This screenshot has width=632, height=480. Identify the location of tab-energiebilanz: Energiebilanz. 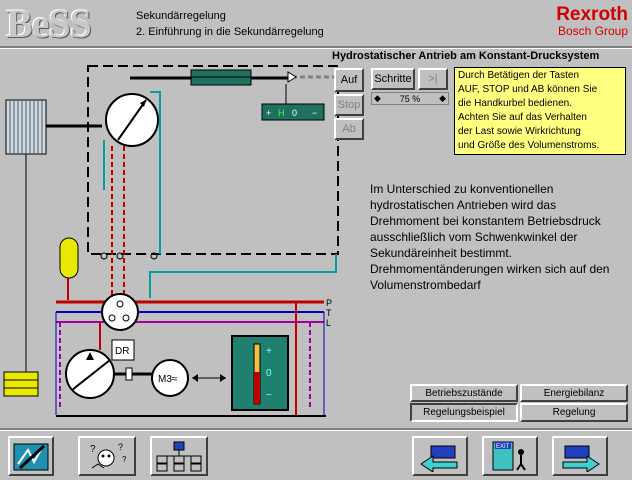
(574, 393).